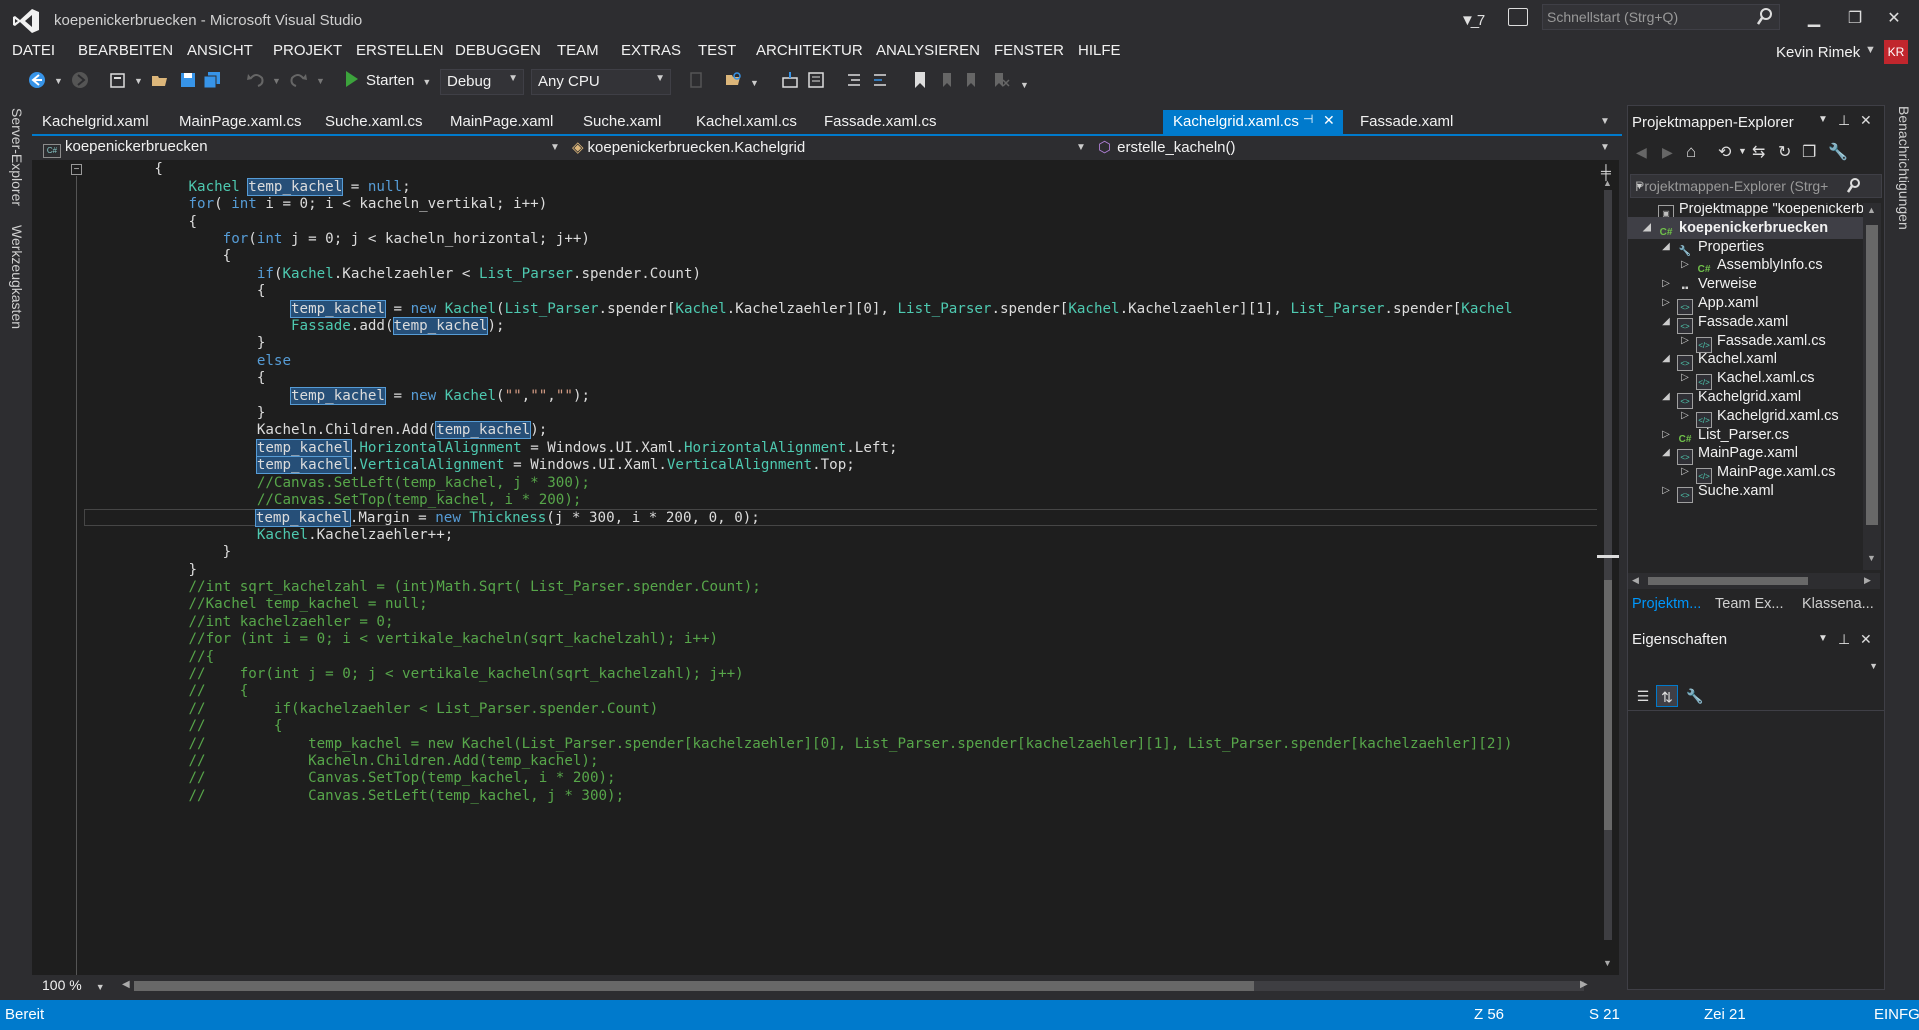  What do you see at coordinates (1904, 168) in the screenshot?
I see `notifications-tab: Benachrichtigungen` at bounding box center [1904, 168].